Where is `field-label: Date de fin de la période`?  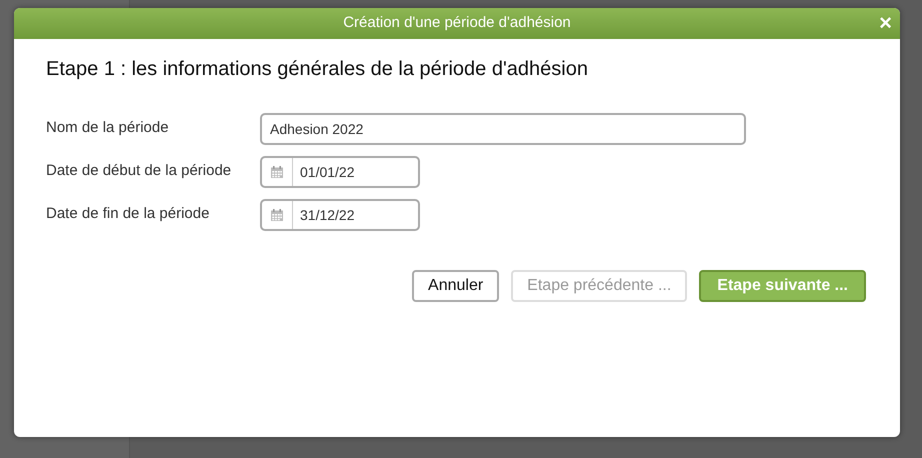 field-label: Date de fin de la période is located at coordinates (128, 214).